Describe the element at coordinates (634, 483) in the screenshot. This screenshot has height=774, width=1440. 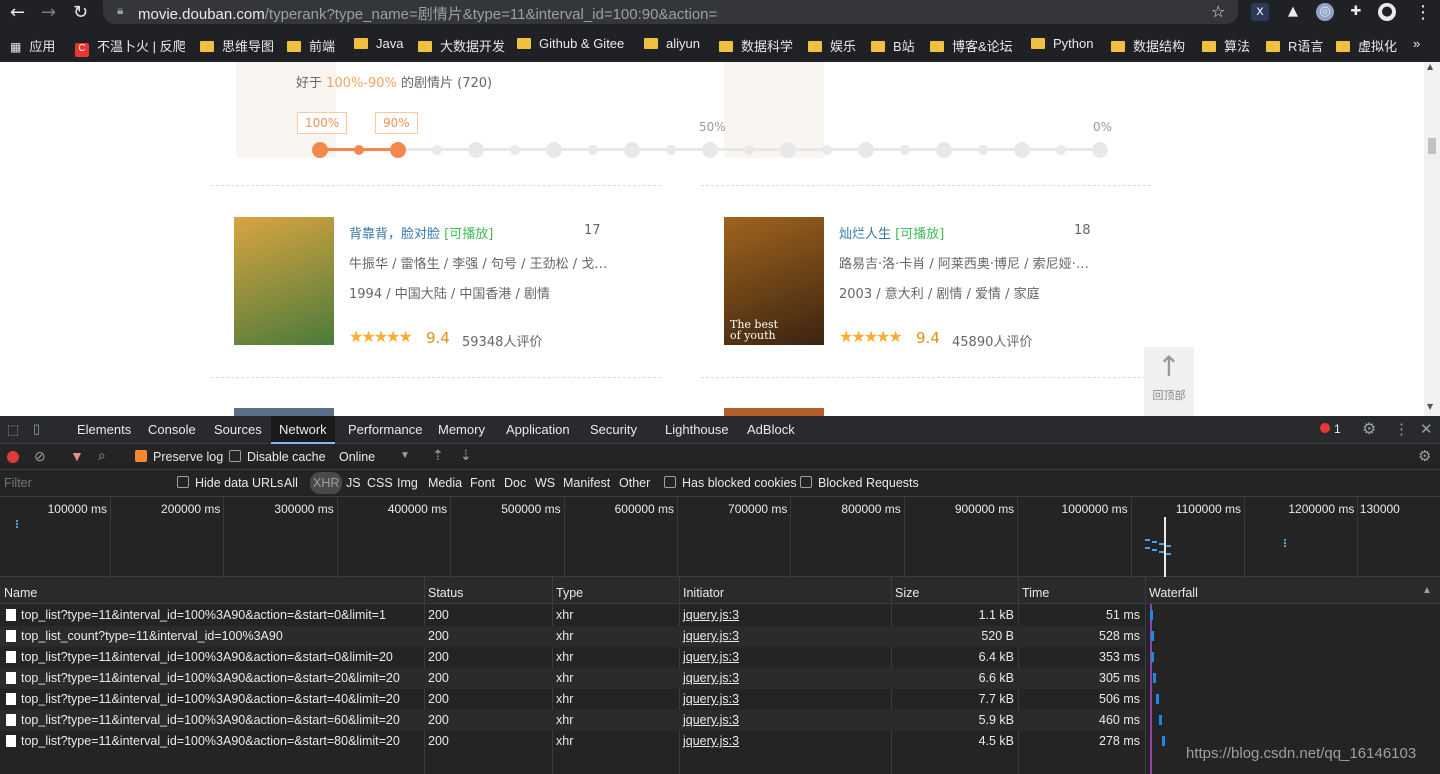
I see `filter-type-other: Other` at that location.